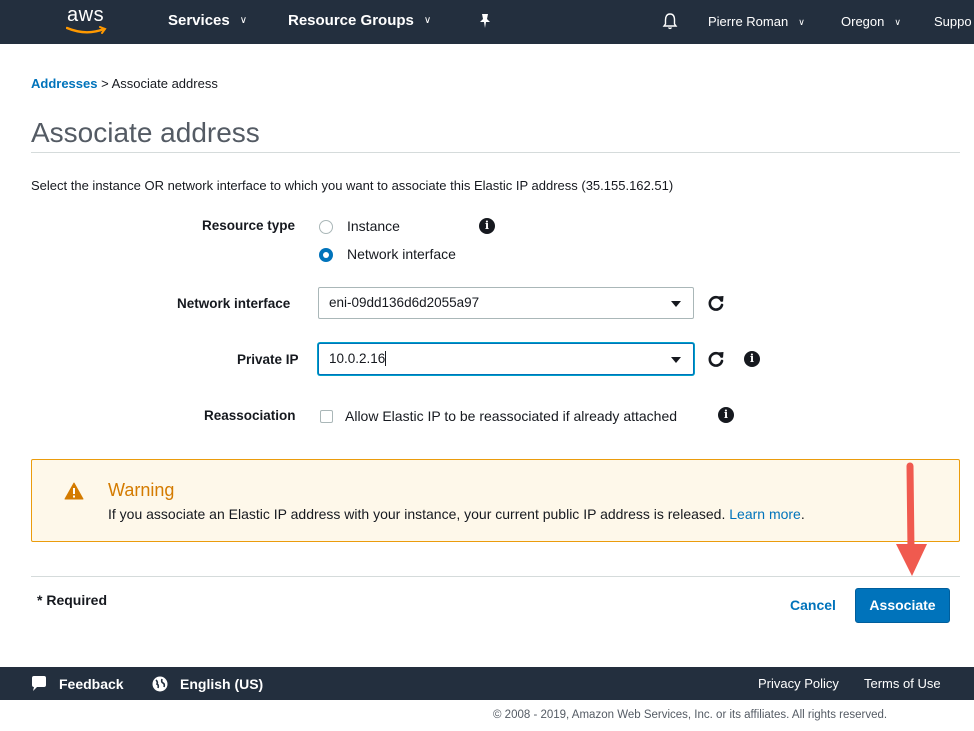 This screenshot has width=974, height=731. Describe the element at coordinates (863, 21) in the screenshot. I see `region-name: Oregon` at that location.